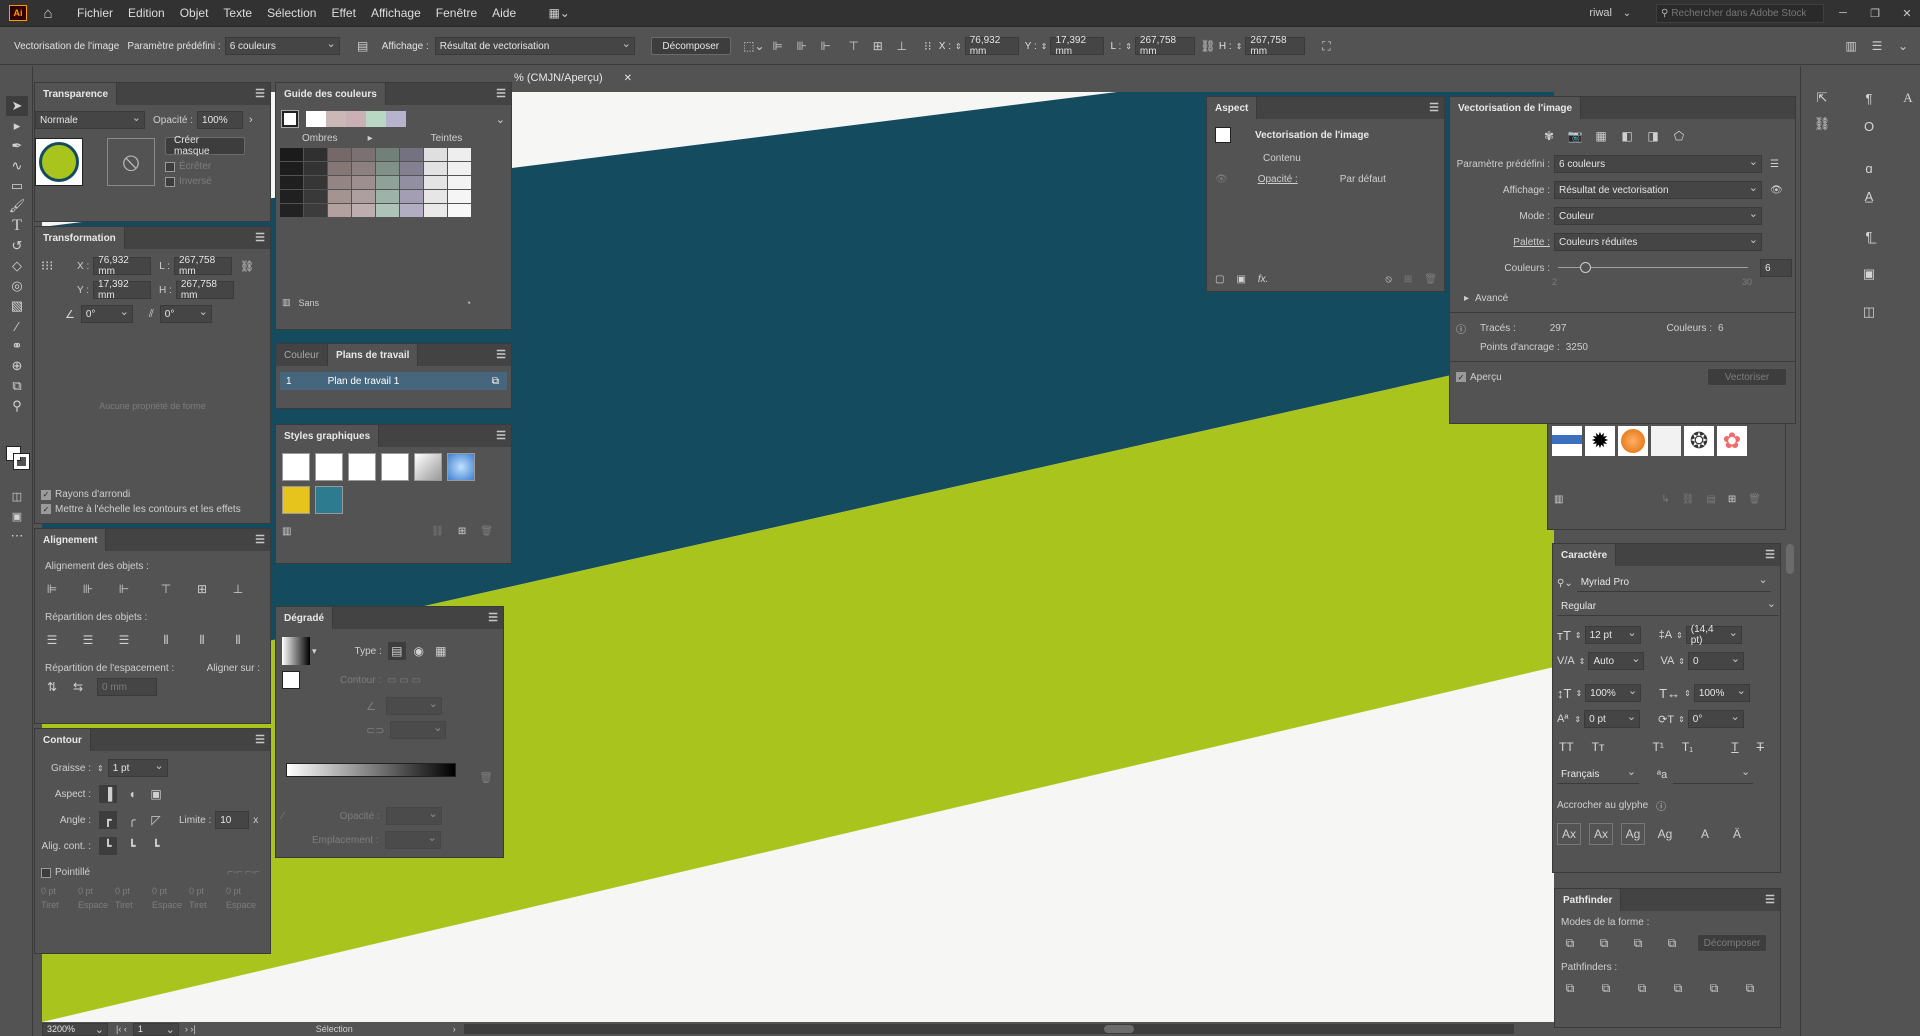 This screenshot has height=1036, width=1920. I want to click on trace-view-select: Résultat de vectorisation, so click(1658, 190).